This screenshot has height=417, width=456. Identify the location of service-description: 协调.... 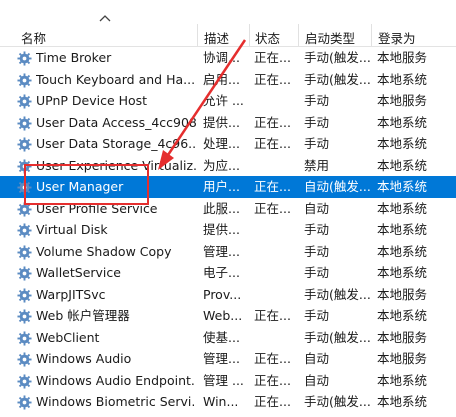
(221, 57).